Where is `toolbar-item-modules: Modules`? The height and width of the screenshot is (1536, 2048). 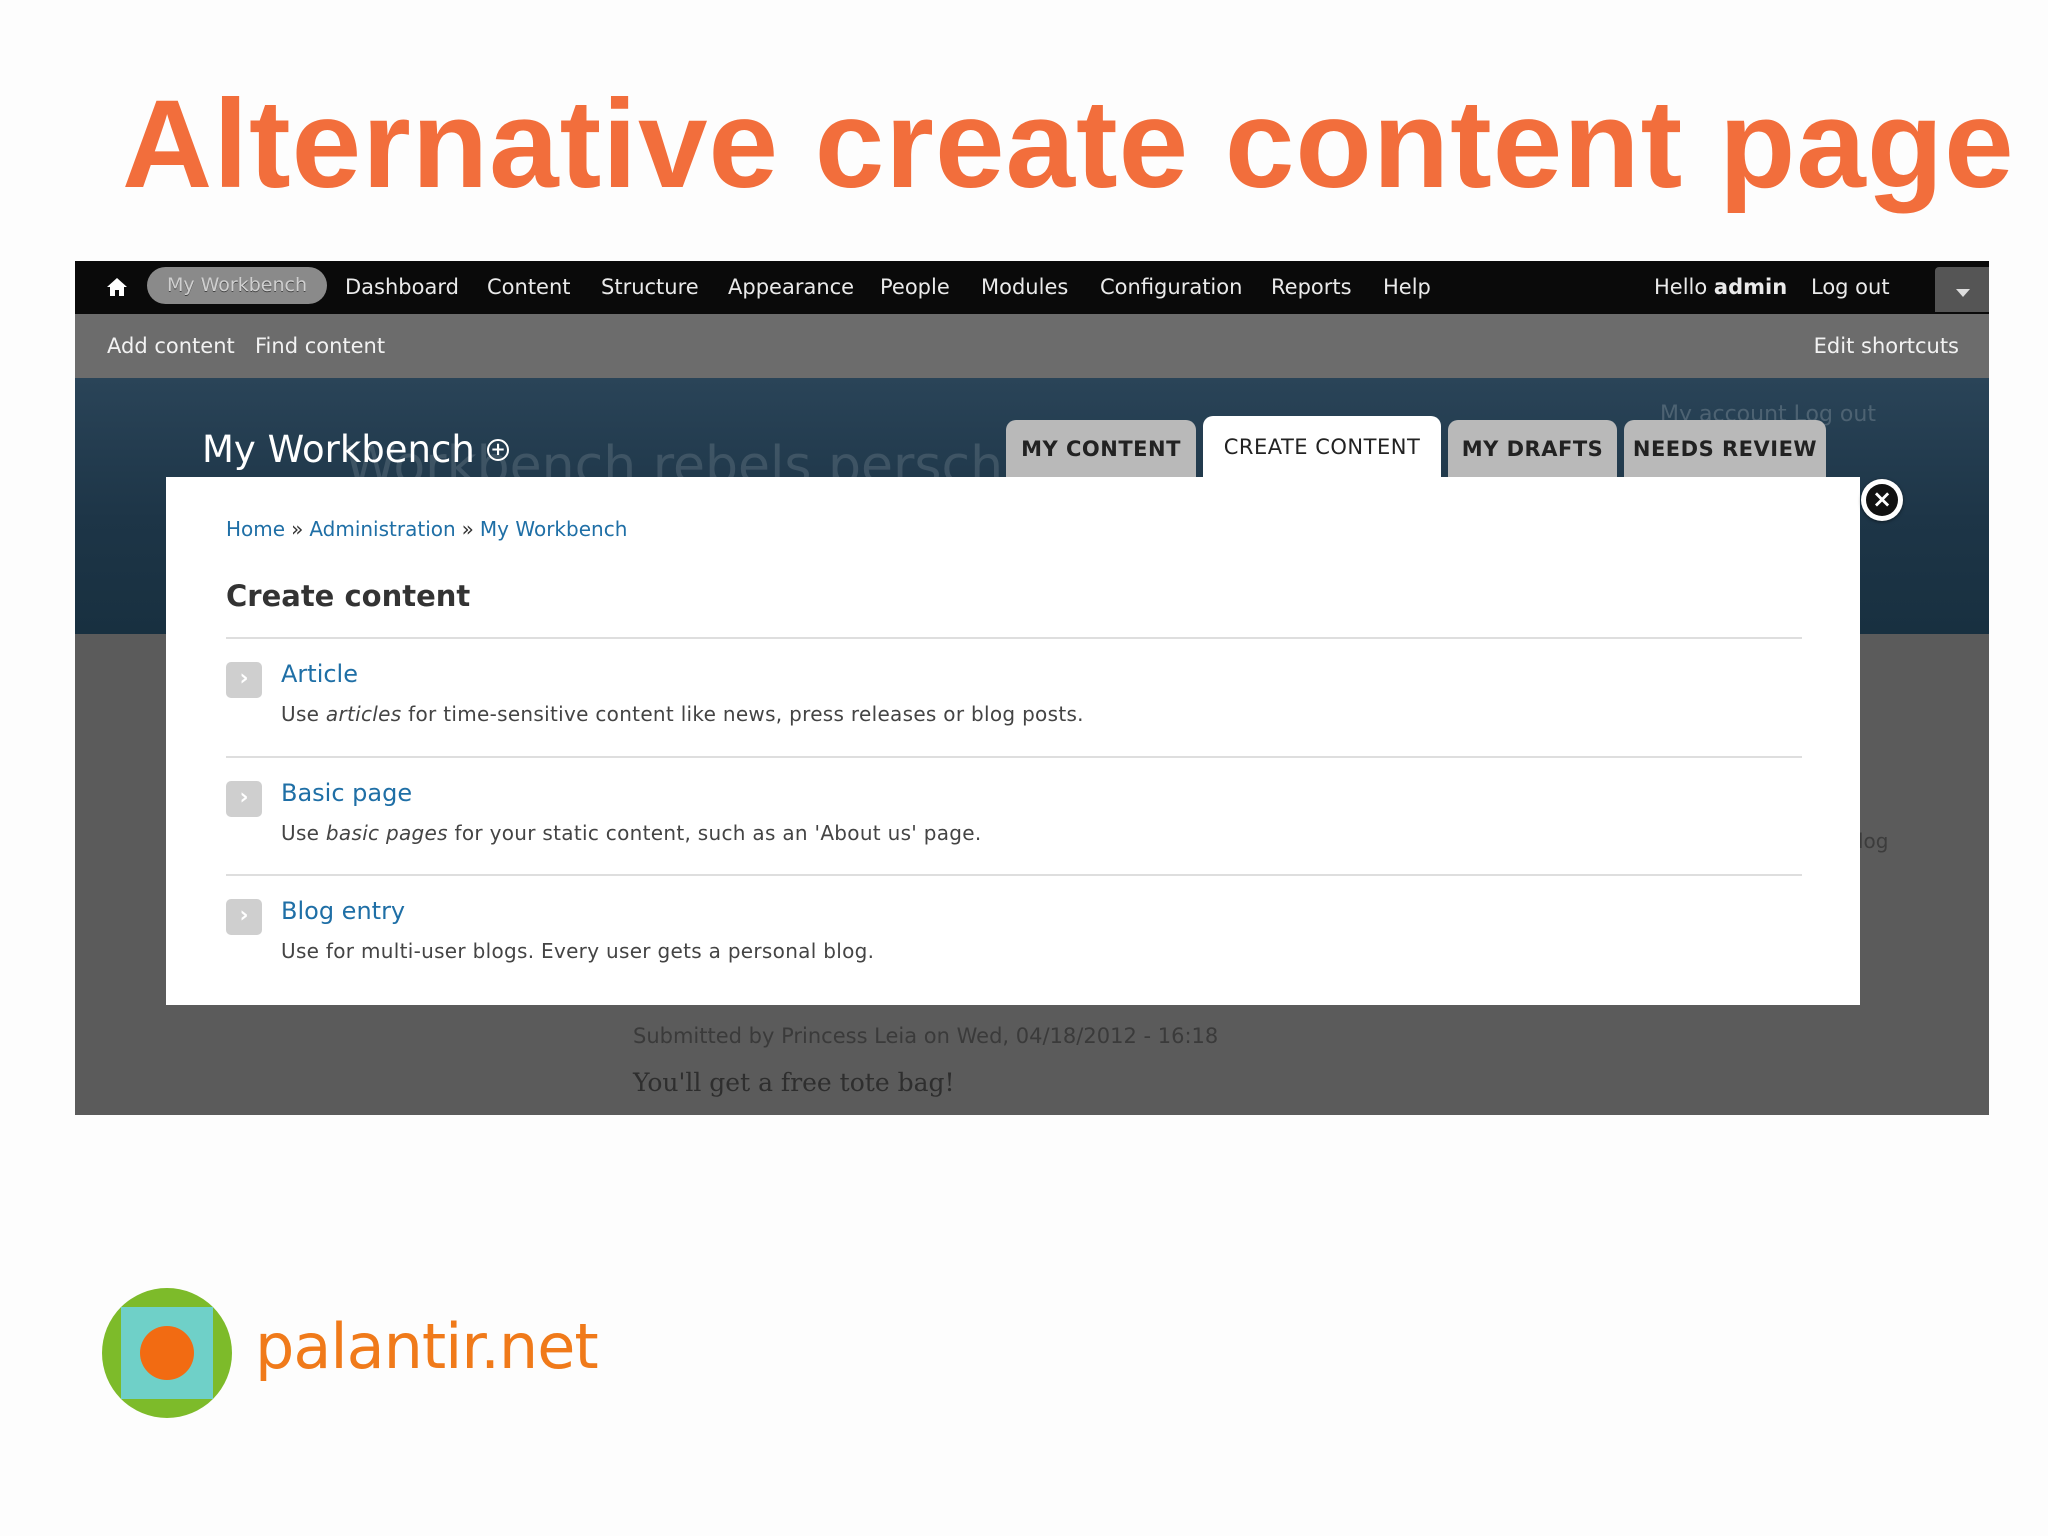
toolbar-item-modules: Modules is located at coordinates (1024, 287).